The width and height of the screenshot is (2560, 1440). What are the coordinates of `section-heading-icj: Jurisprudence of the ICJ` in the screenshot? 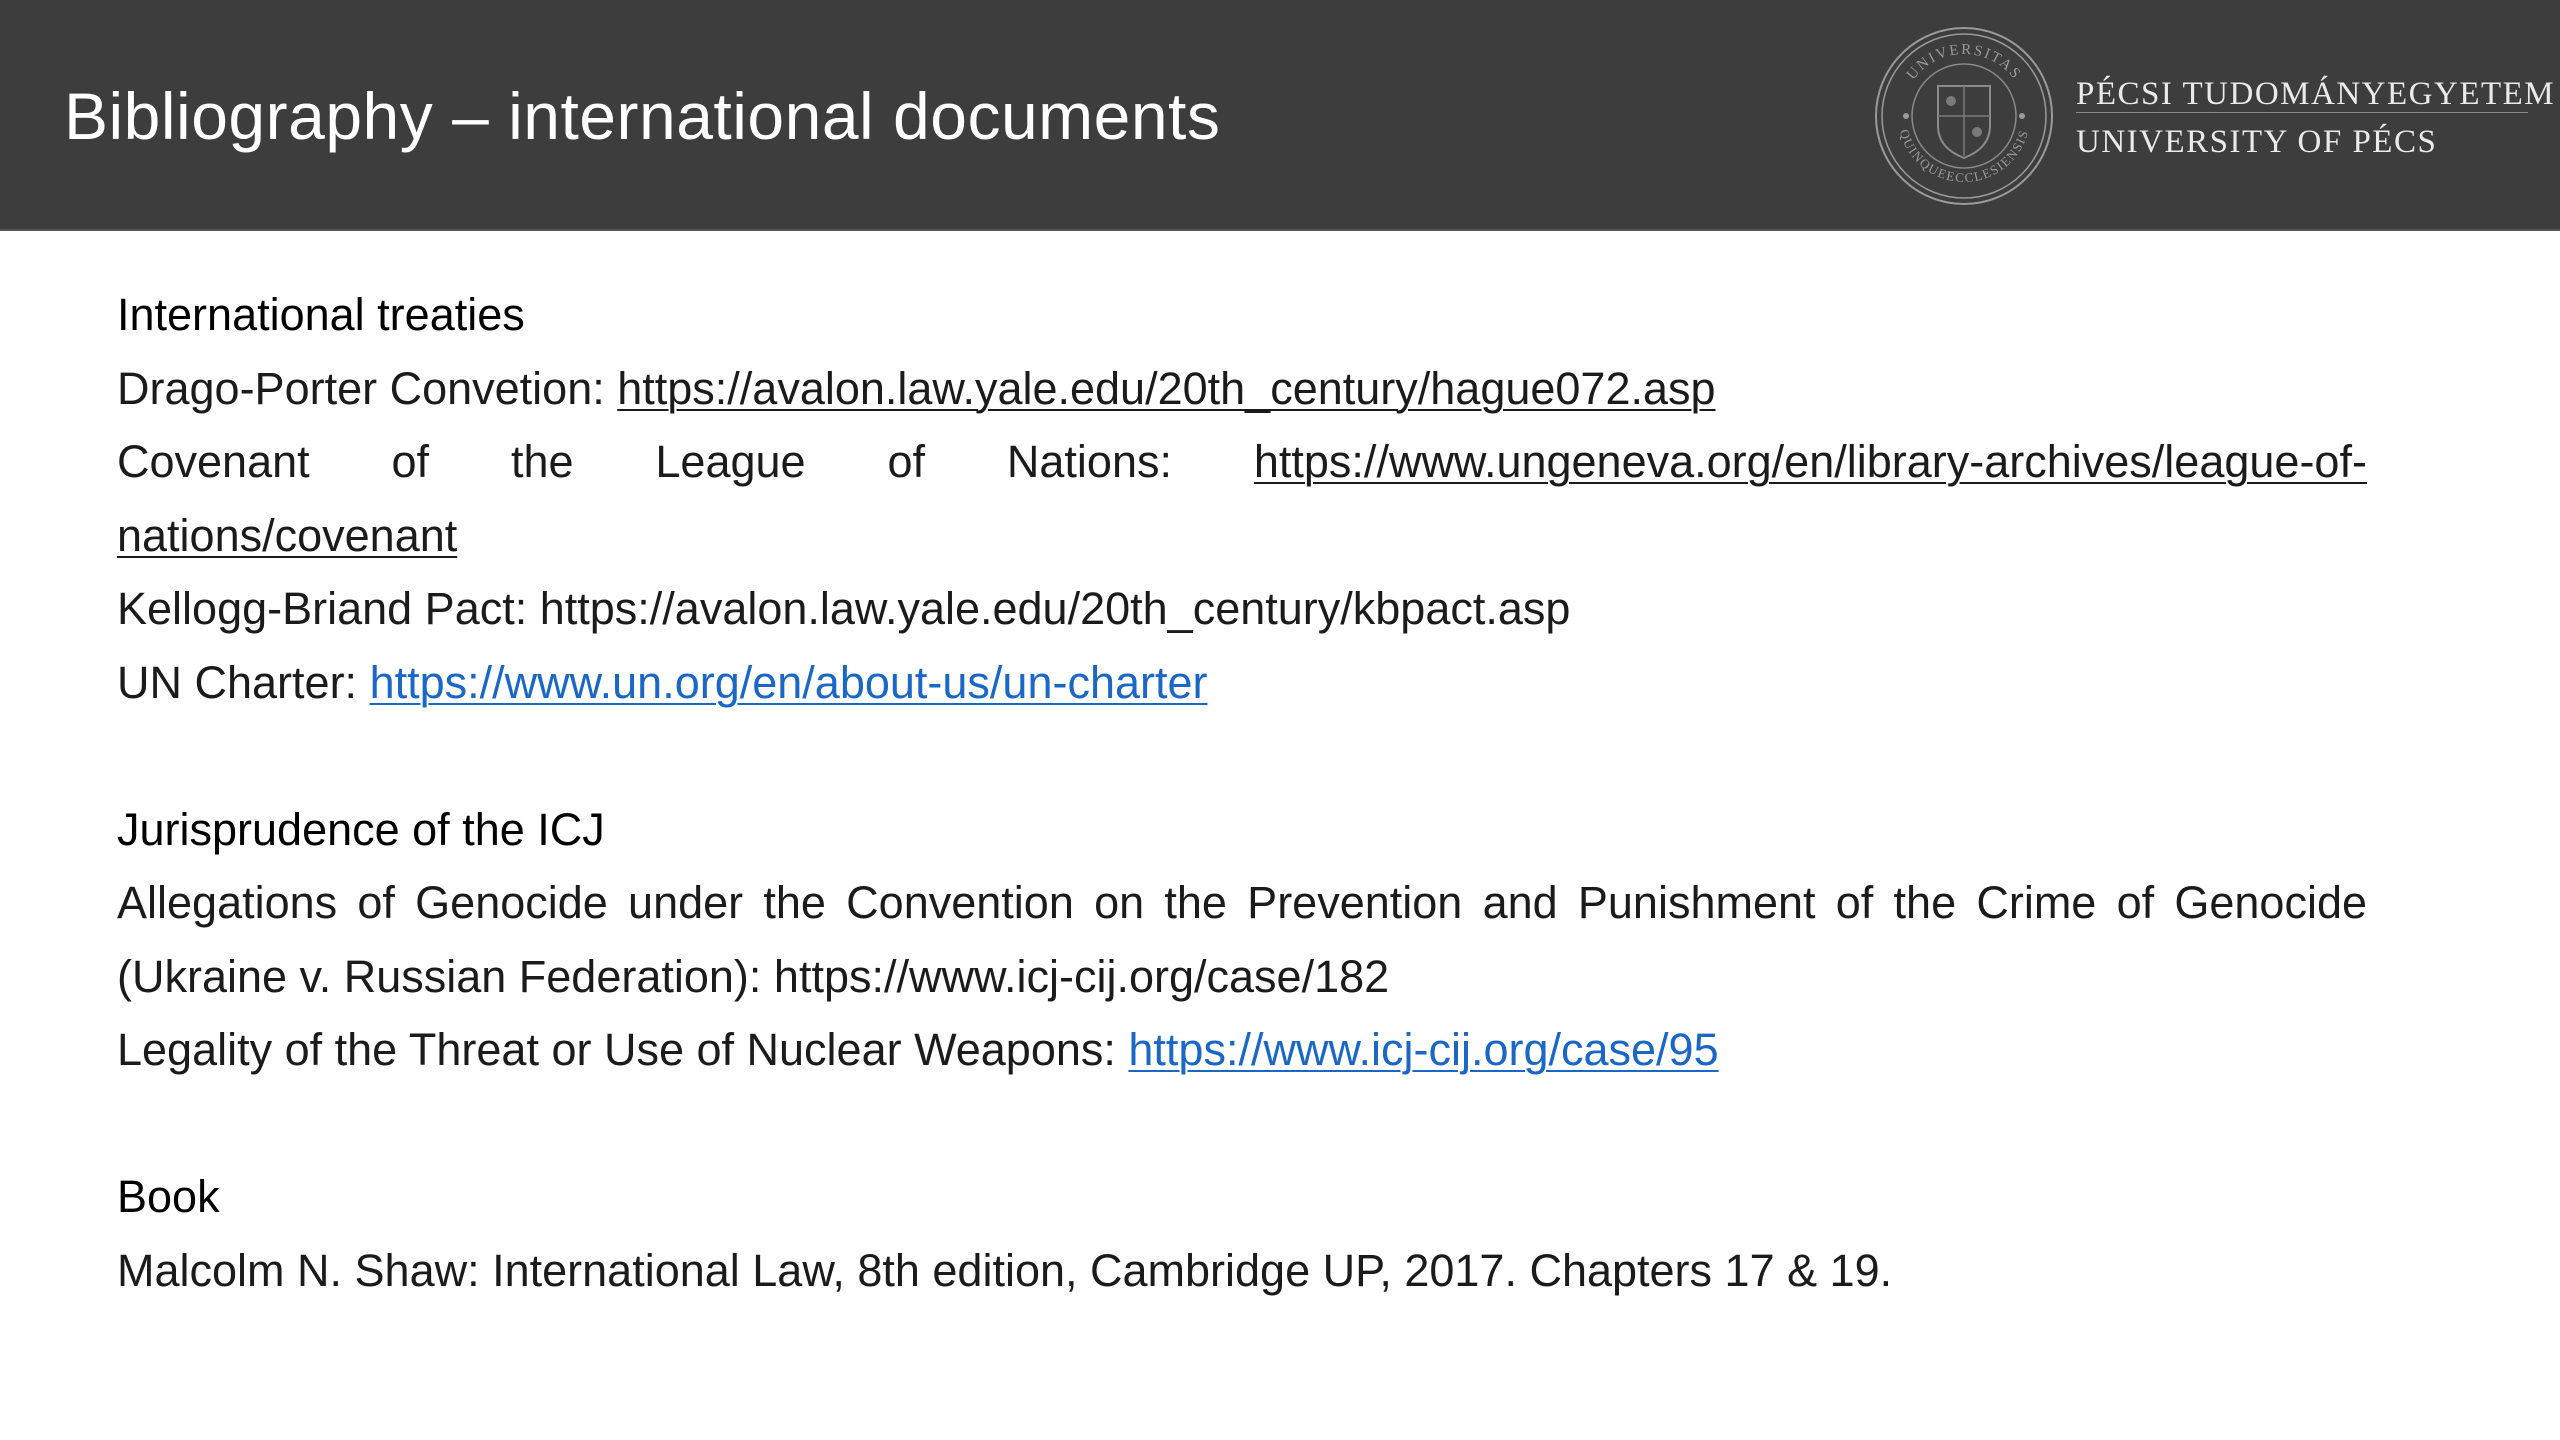 It's located at (361, 829).